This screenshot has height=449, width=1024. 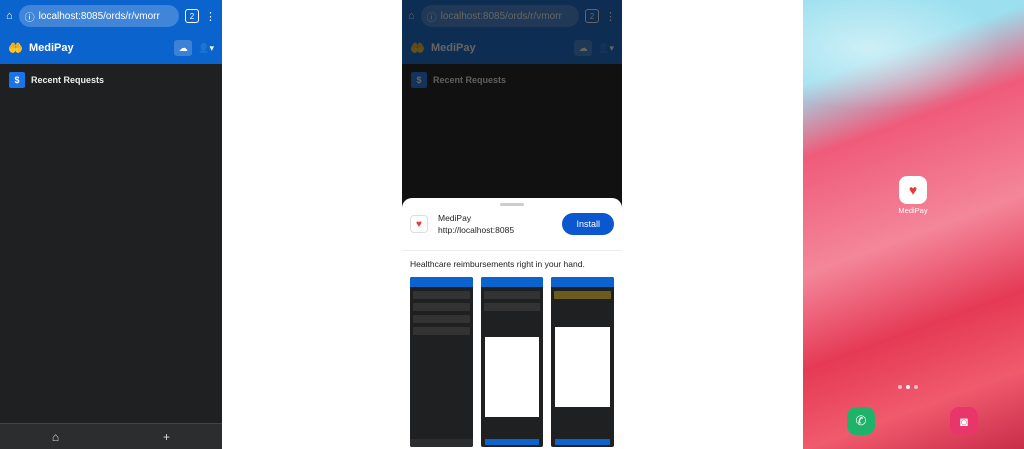 I want to click on medipay-app-label: MediPay, so click(x=913, y=210).